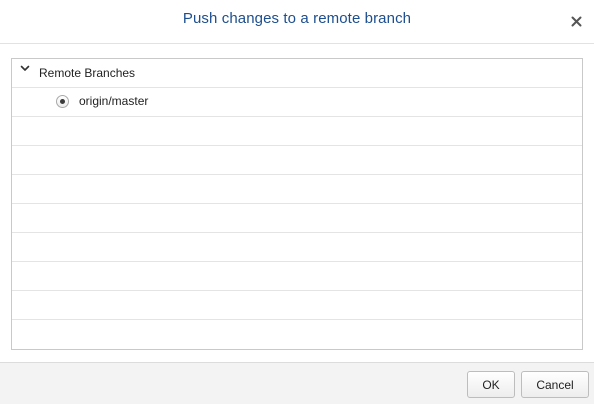 The width and height of the screenshot is (594, 404). Describe the element at coordinates (25, 69) in the screenshot. I see `chevron-down-icon` at that location.